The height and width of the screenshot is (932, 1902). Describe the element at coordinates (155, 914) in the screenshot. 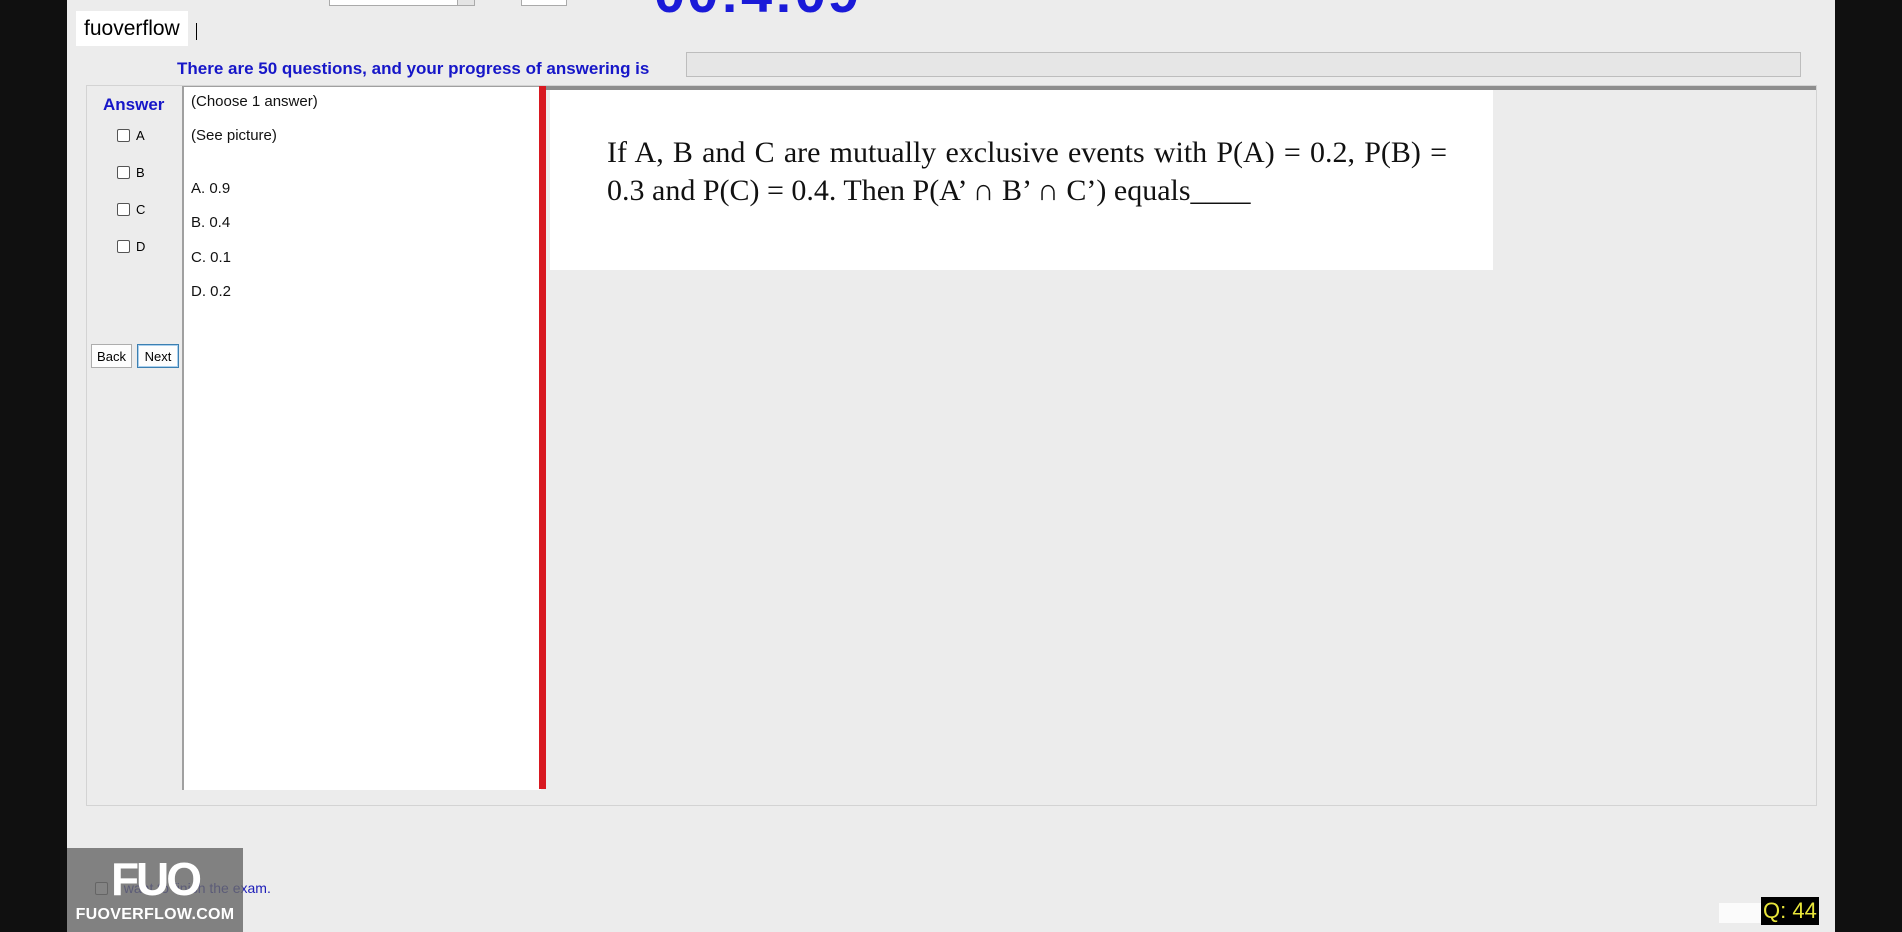

I see `watermark-site: FUOVERFLOW.COM` at that location.